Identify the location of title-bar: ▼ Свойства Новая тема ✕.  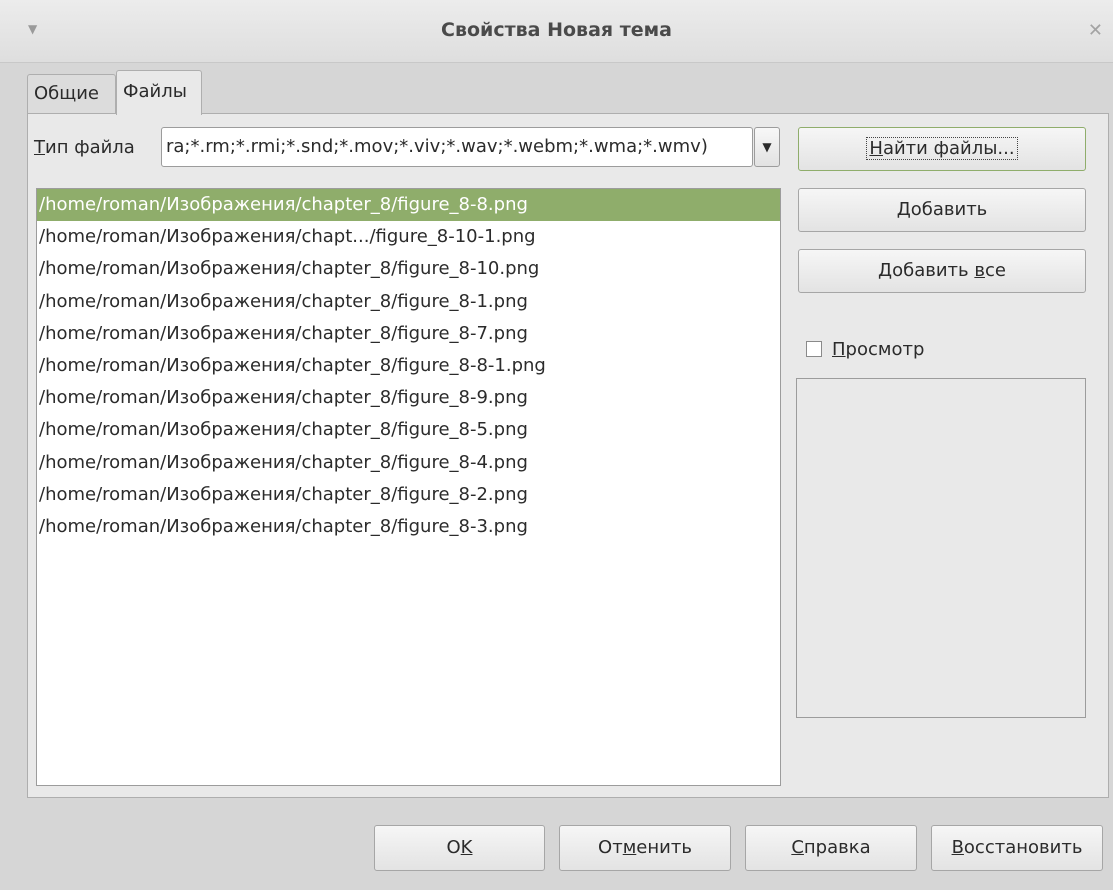
(556, 31).